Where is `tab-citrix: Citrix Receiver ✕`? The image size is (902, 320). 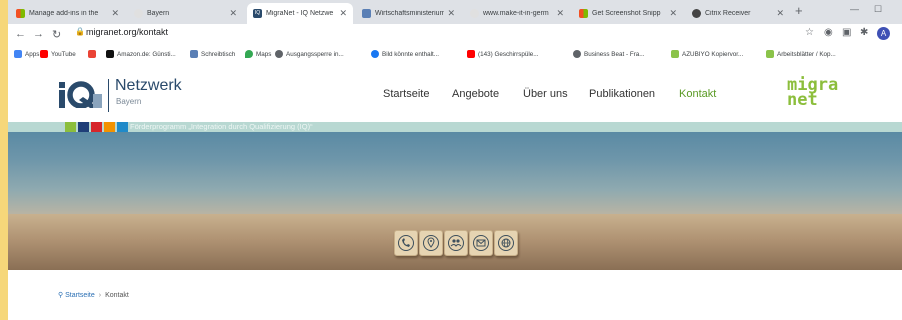 tab-citrix: Citrix Receiver ✕ is located at coordinates (738, 13).